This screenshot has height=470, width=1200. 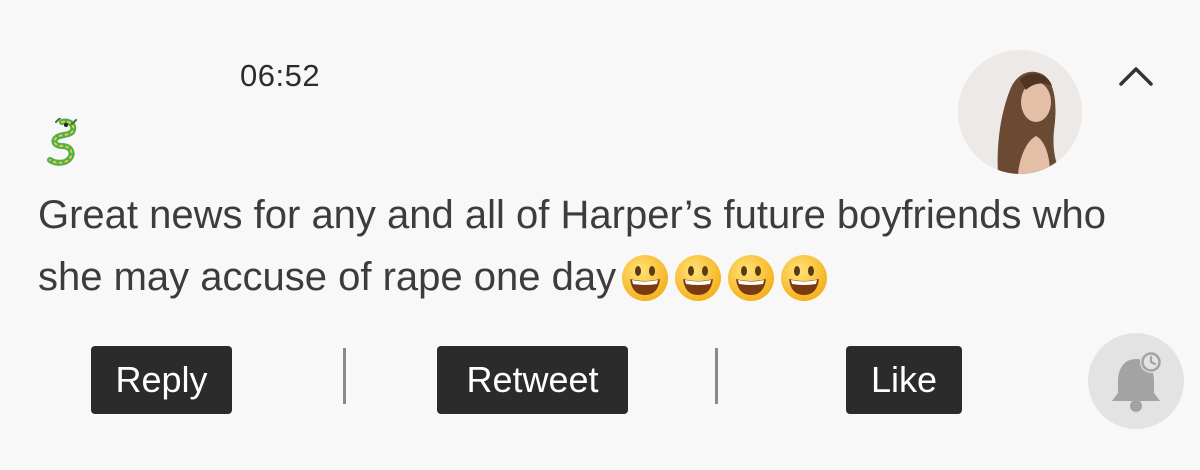 I want to click on avatar, so click(x=1020, y=112).